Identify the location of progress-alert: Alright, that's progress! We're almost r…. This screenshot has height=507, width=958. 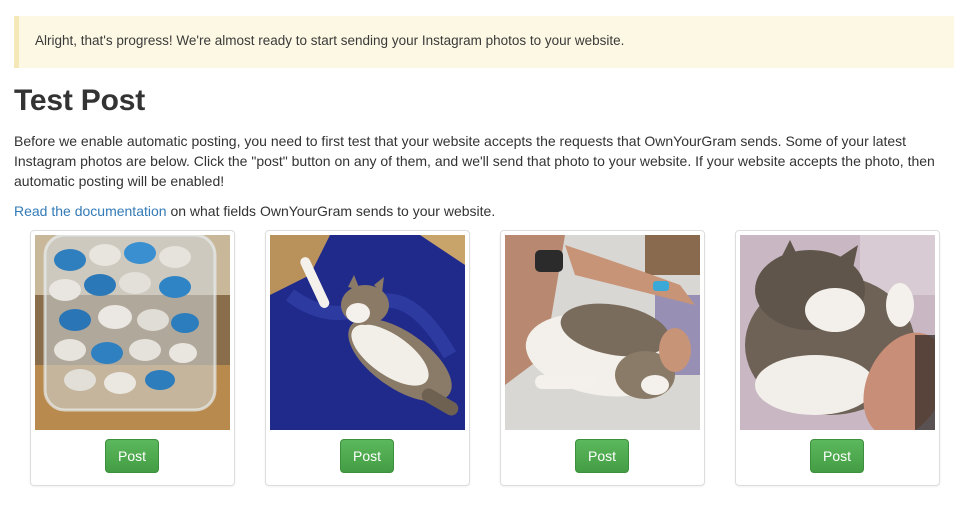
(484, 42).